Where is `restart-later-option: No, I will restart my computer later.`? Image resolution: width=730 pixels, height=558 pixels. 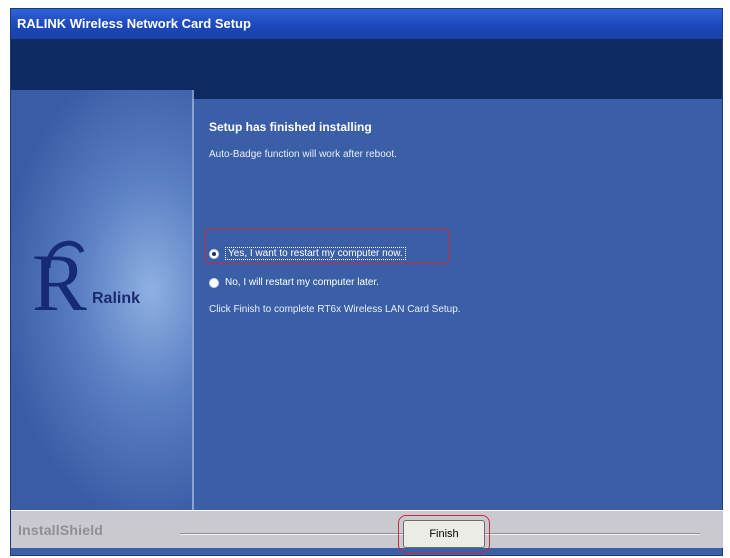
restart-later-option: No, I will restart my computer later. is located at coordinates (294, 282).